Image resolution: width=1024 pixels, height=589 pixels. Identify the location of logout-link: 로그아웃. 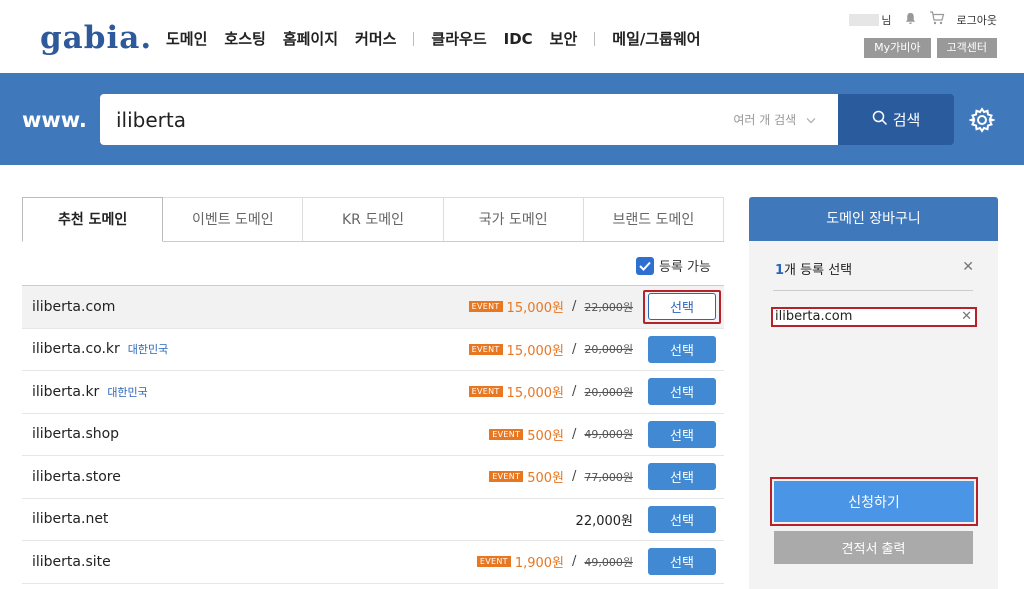
(977, 20).